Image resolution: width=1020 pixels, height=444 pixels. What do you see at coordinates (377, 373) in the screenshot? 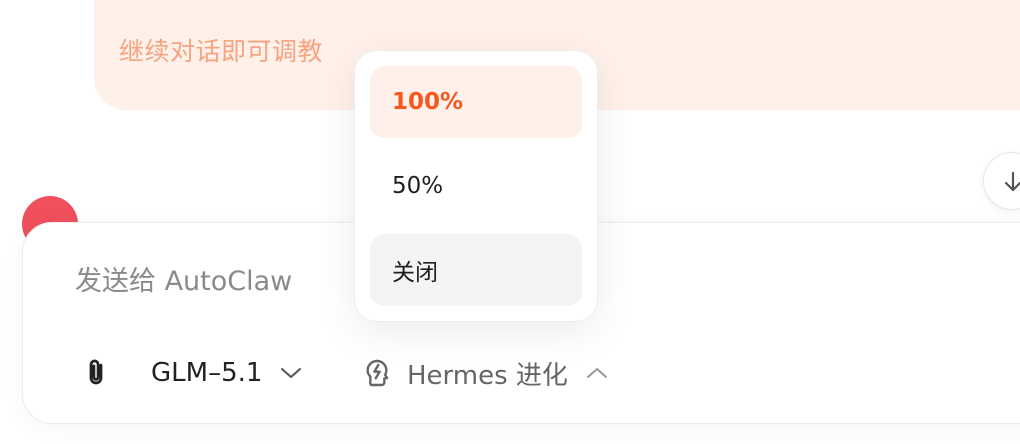
I see `brain-bolt-icon` at bounding box center [377, 373].